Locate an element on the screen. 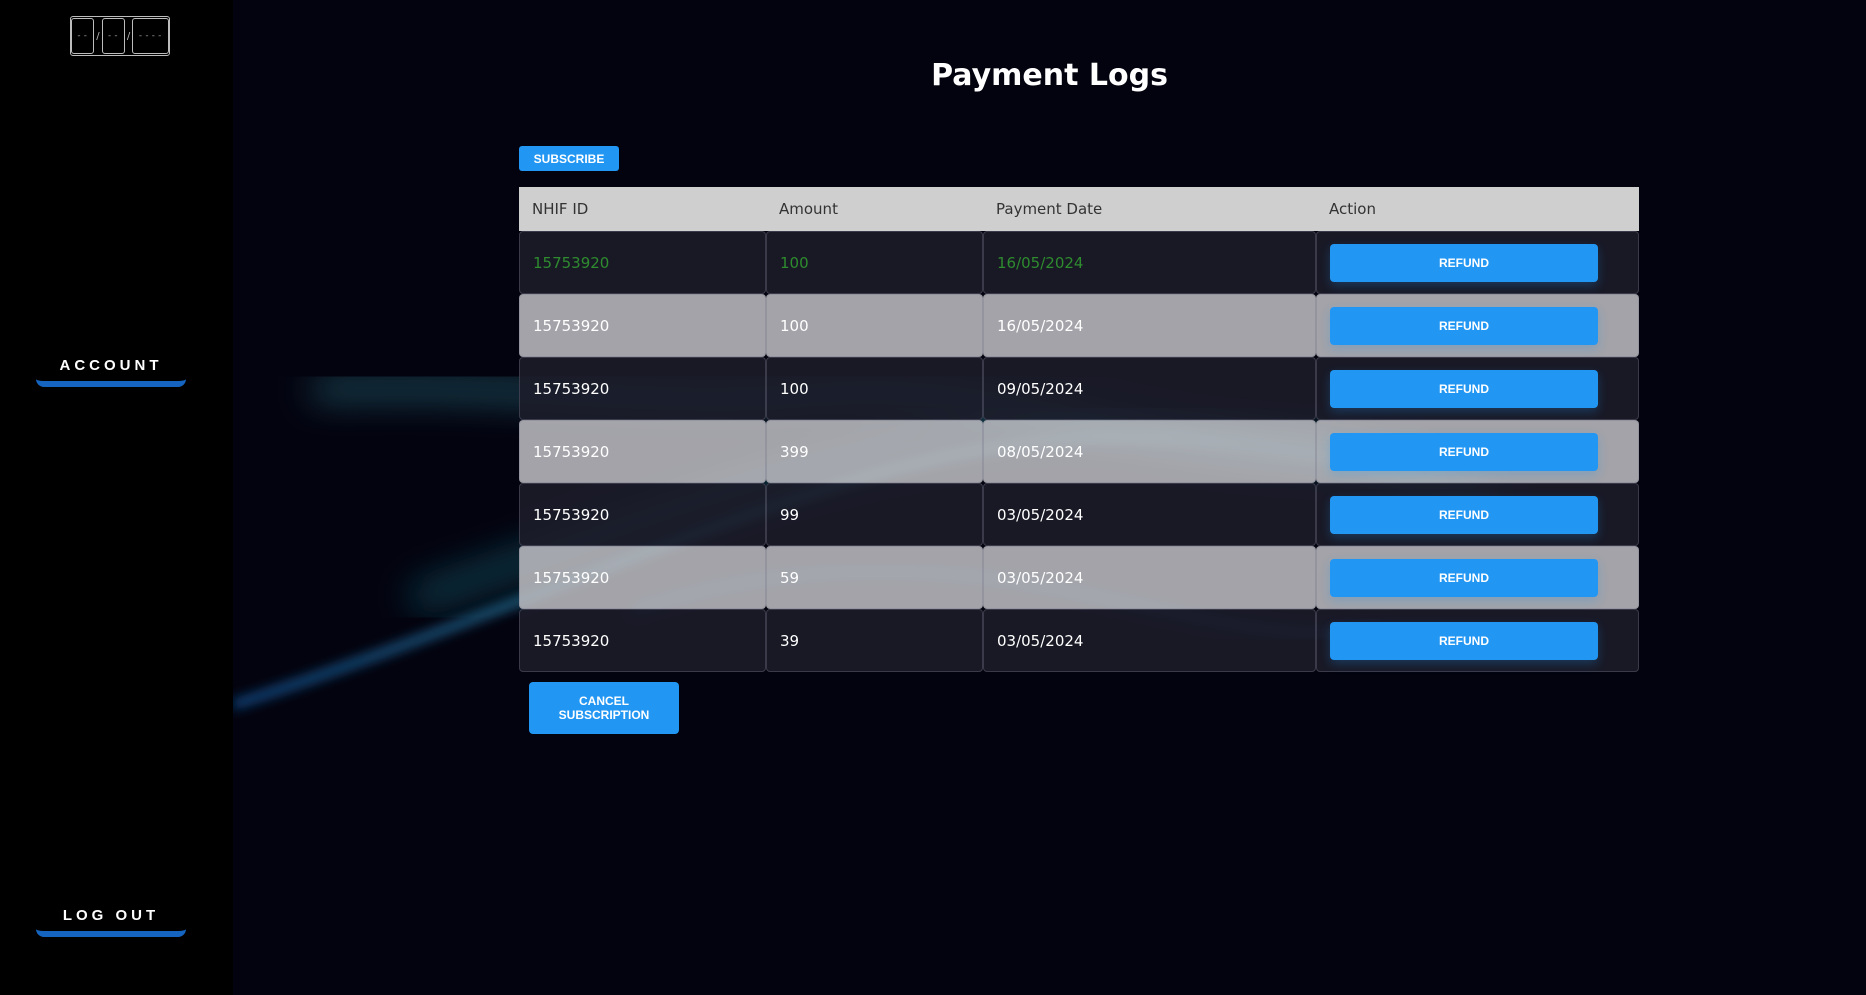  sidebar: -- / -- / ---- ACCOUNT LOG OUT is located at coordinates (116, 497).